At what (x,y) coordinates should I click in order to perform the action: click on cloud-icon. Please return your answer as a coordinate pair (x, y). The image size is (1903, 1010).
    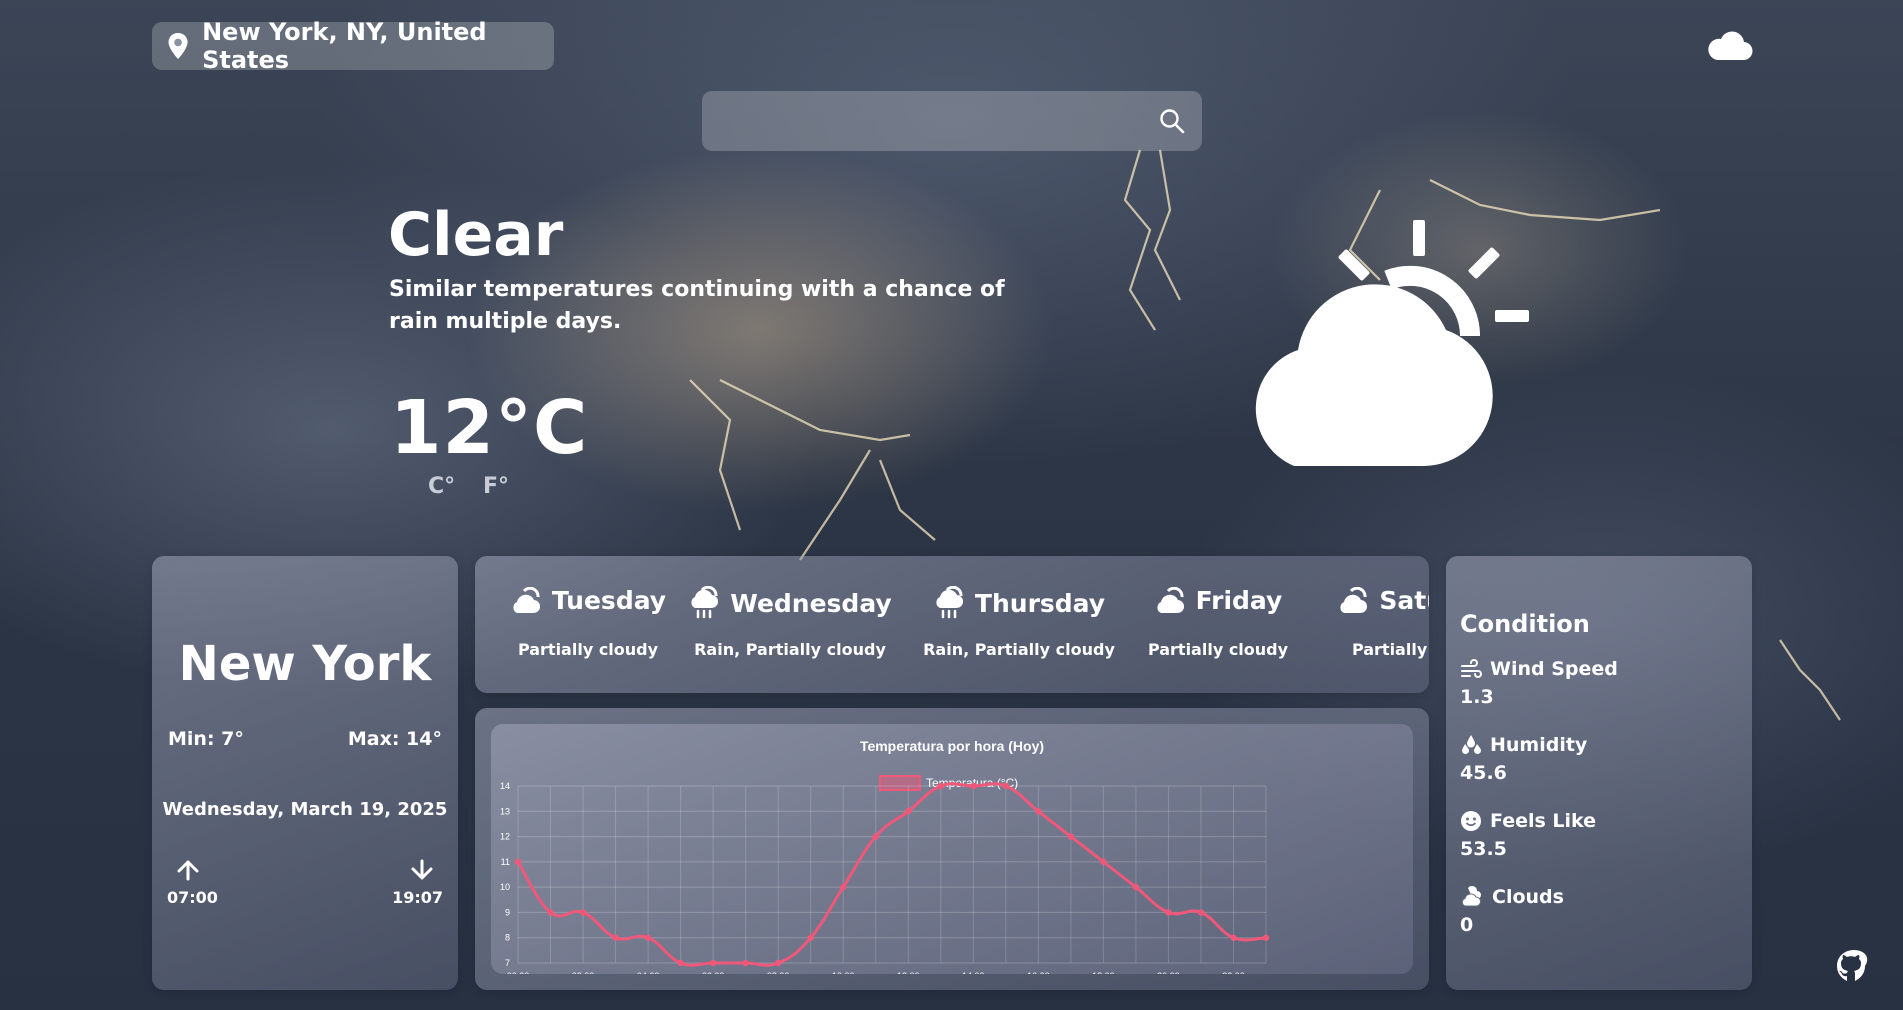
    Looking at the image, I should click on (1730, 46).